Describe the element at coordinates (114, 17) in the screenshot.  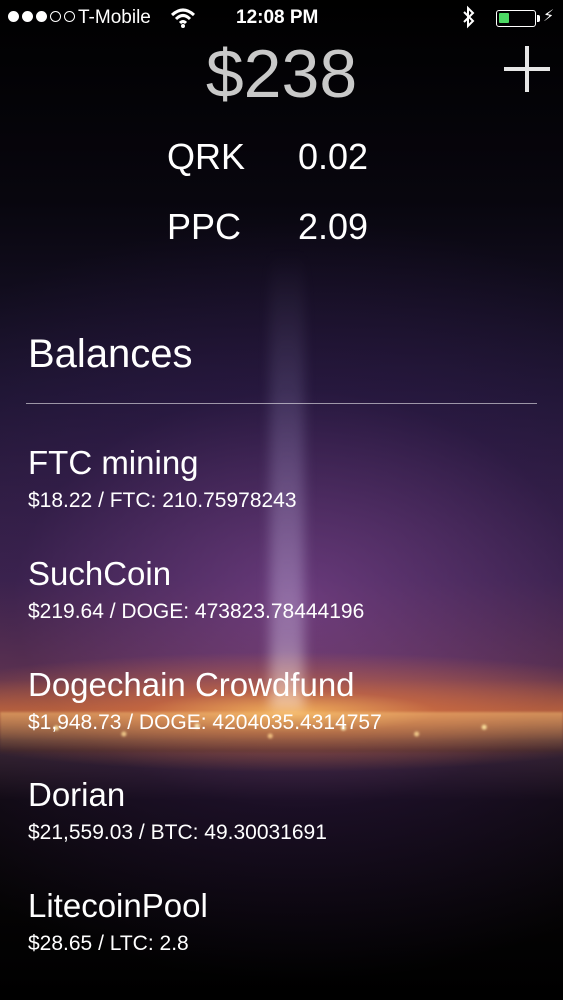
I see `carrier-label: T-Mobile` at that location.